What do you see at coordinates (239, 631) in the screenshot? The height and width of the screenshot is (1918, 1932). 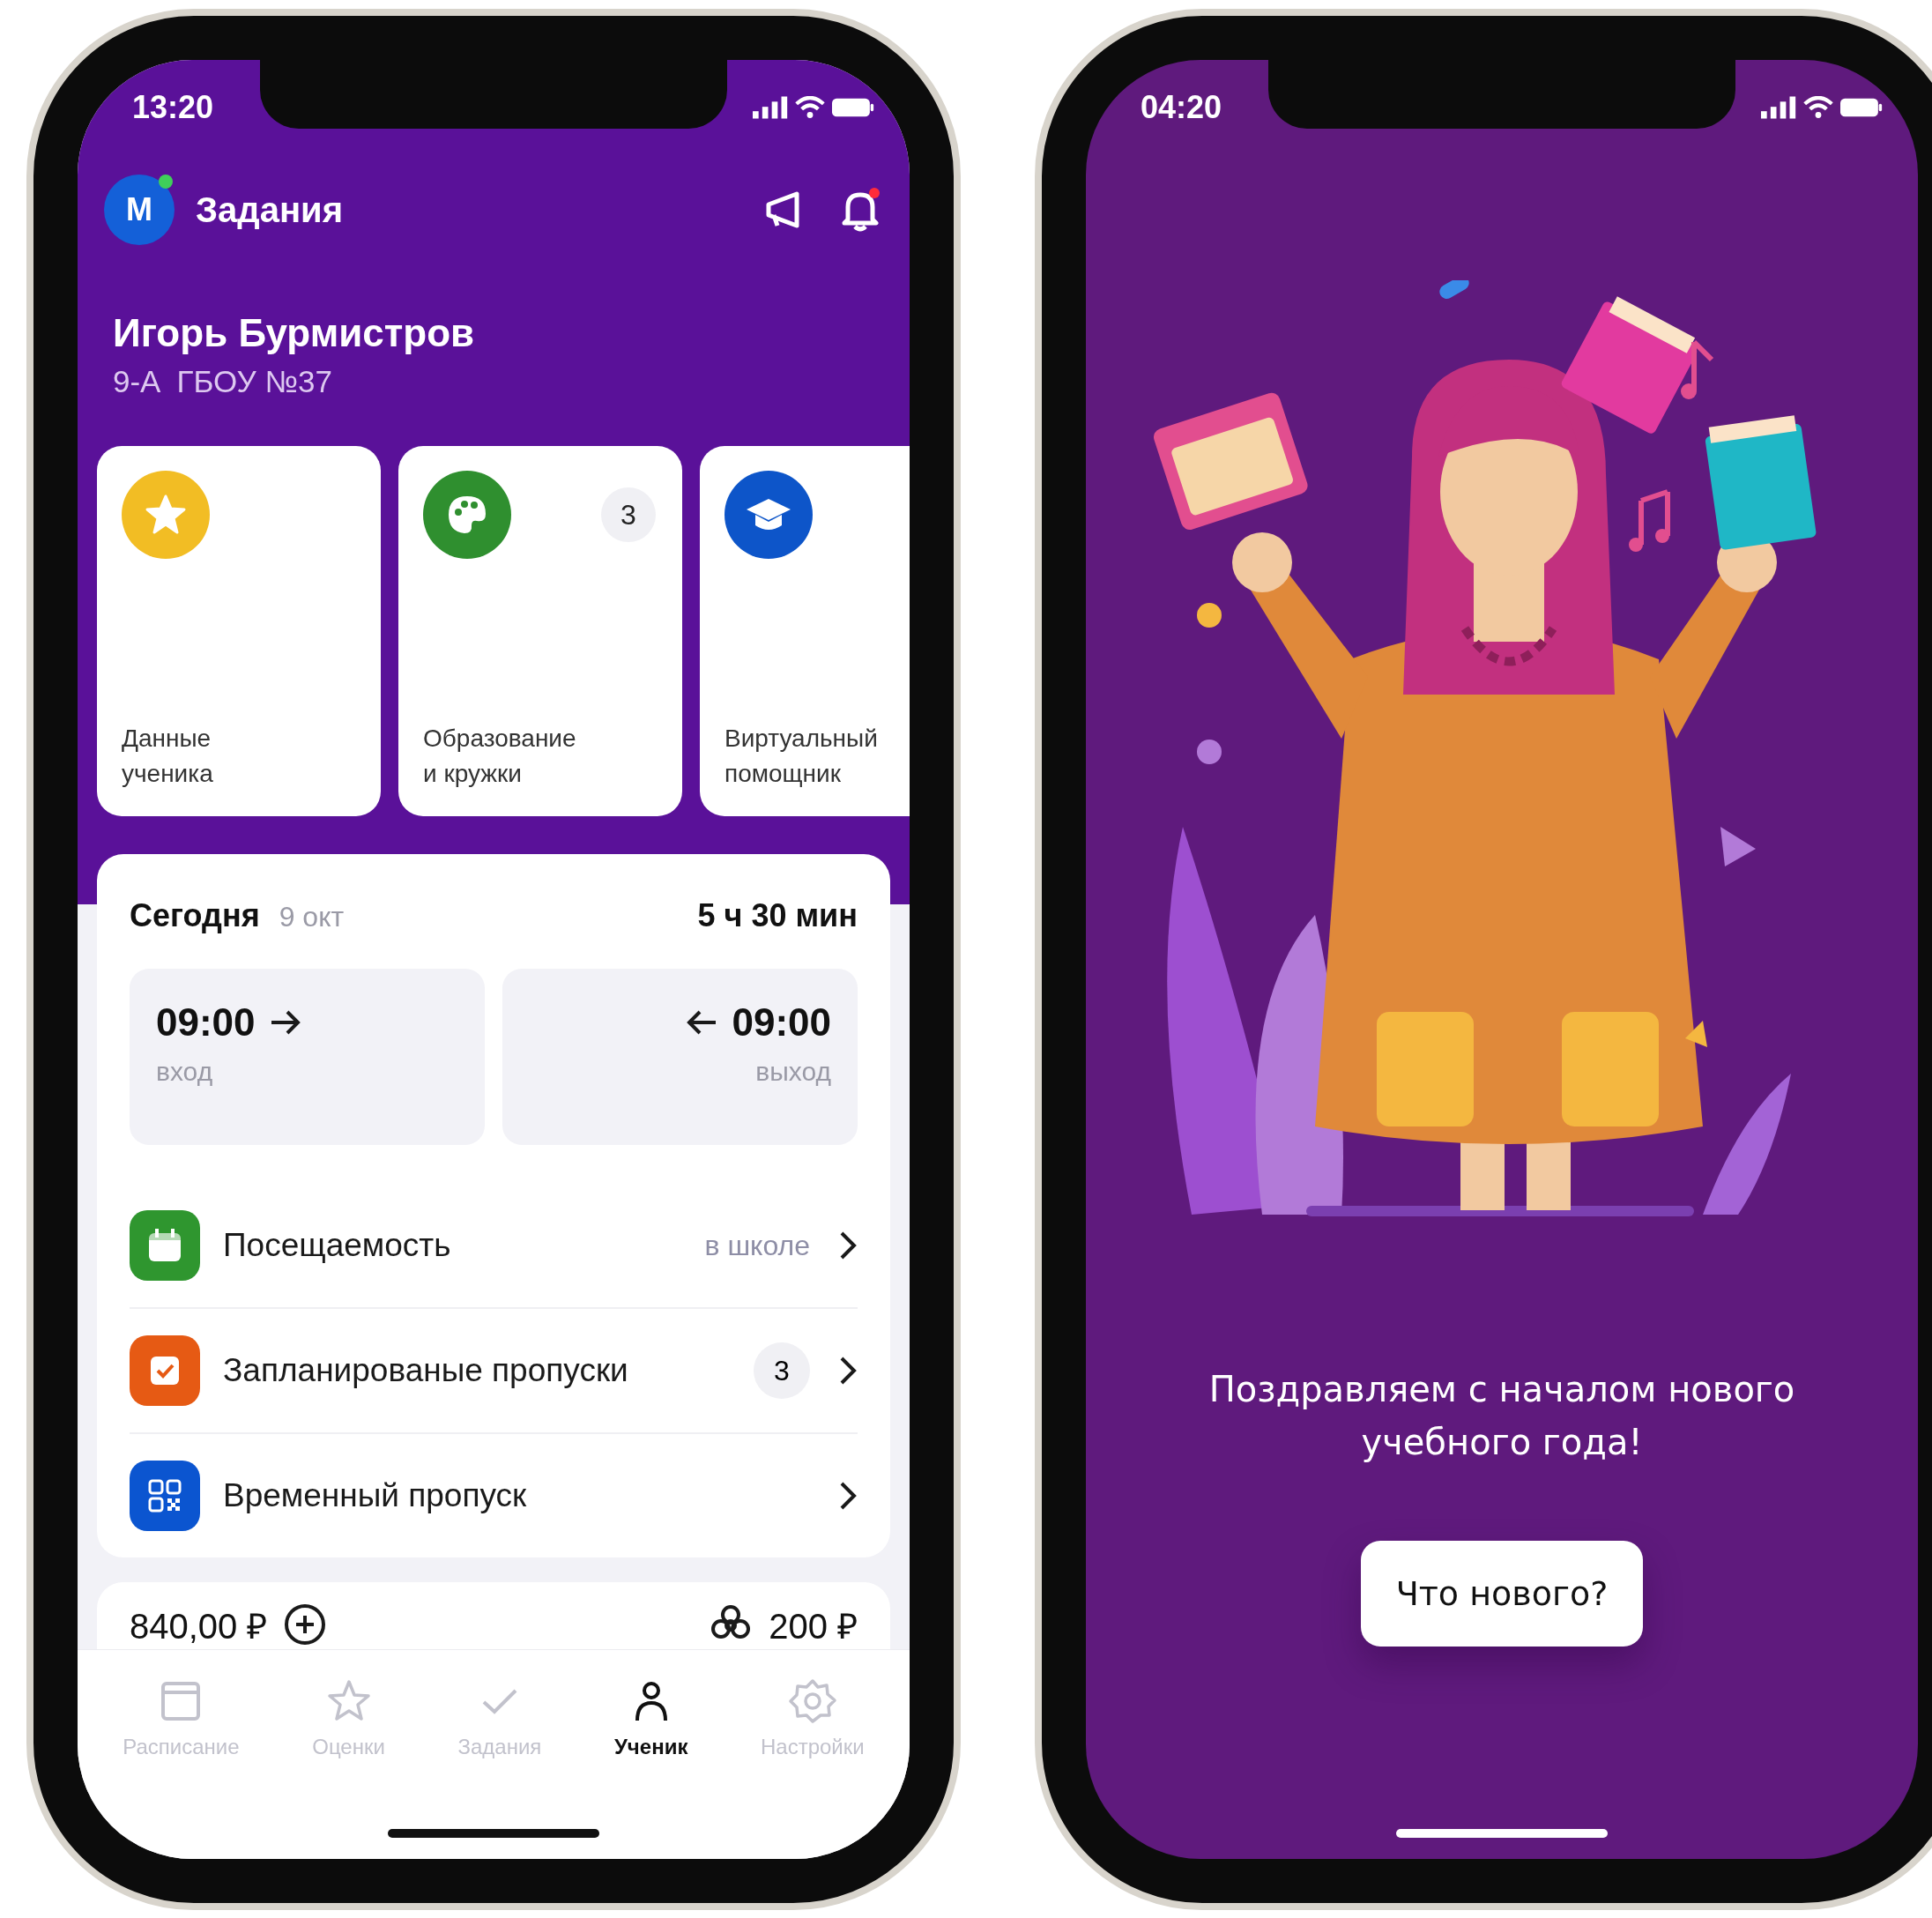 I see `tile-card: Данные ученика` at bounding box center [239, 631].